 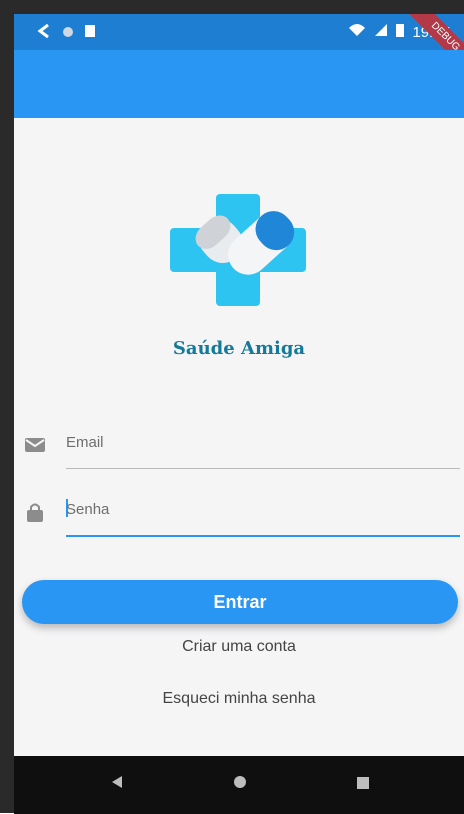 What do you see at coordinates (240, 602) in the screenshot?
I see `login-button: Entrar` at bounding box center [240, 602].